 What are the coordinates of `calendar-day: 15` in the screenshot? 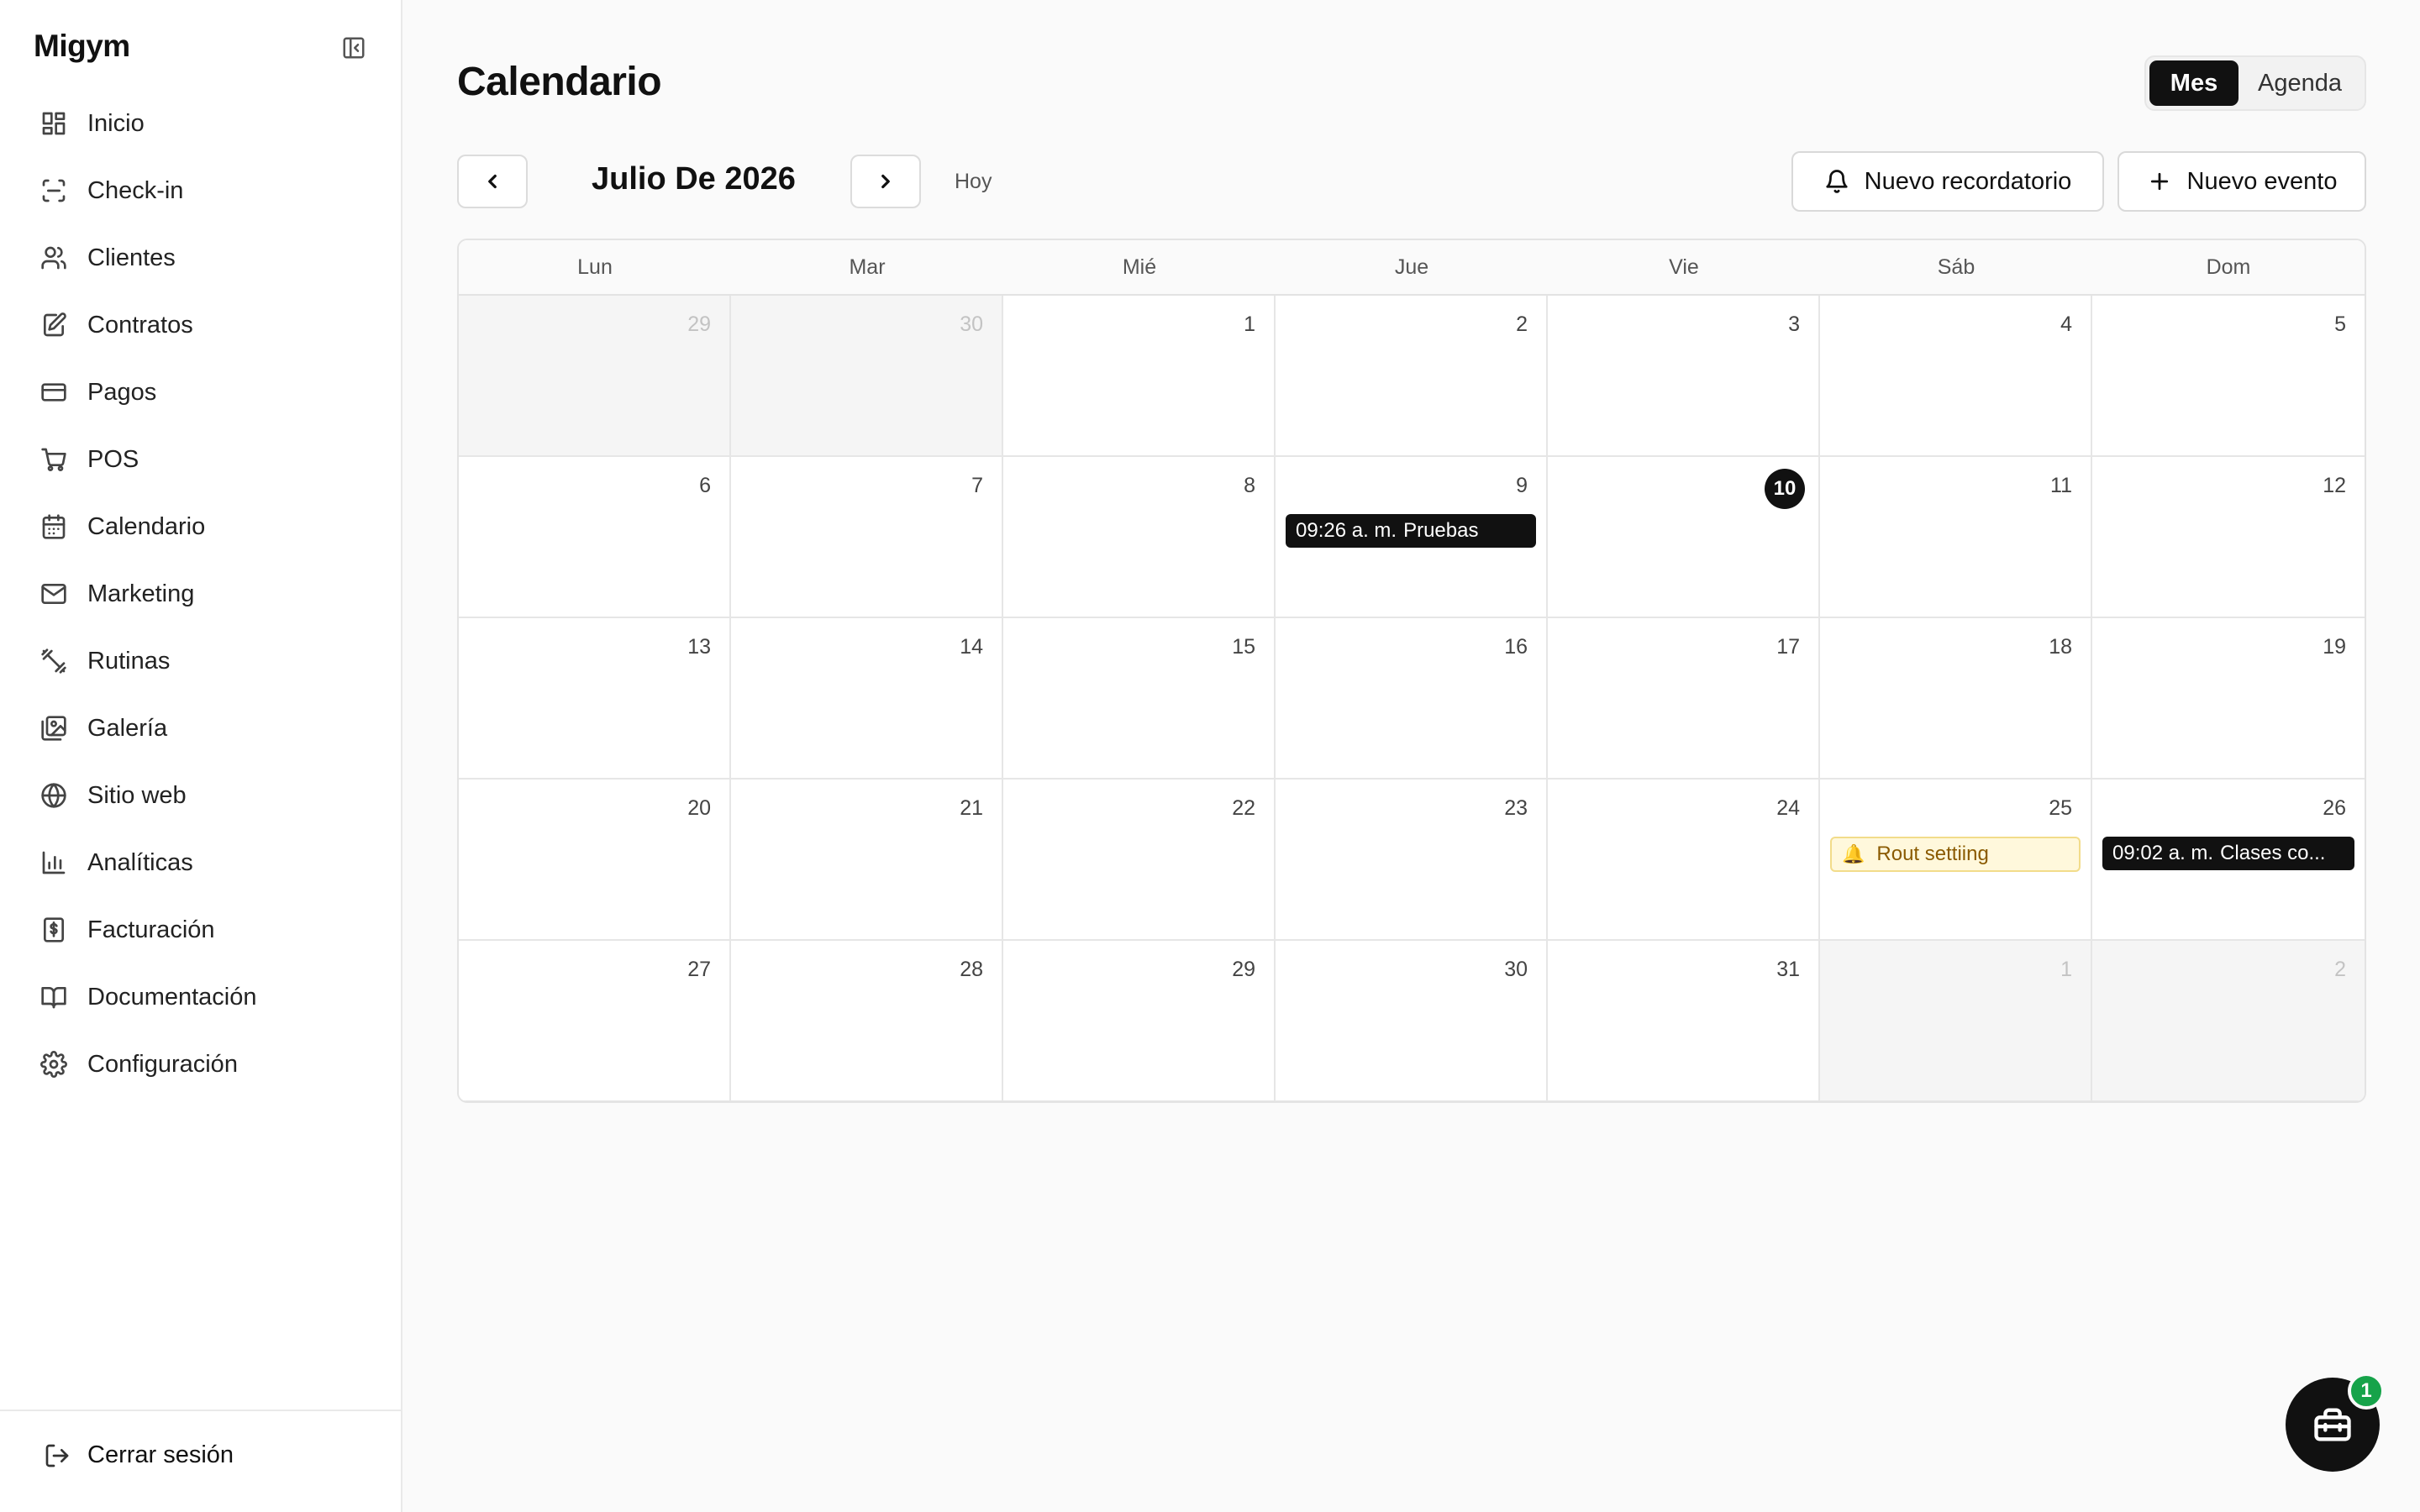 It's located at (1139, 699).